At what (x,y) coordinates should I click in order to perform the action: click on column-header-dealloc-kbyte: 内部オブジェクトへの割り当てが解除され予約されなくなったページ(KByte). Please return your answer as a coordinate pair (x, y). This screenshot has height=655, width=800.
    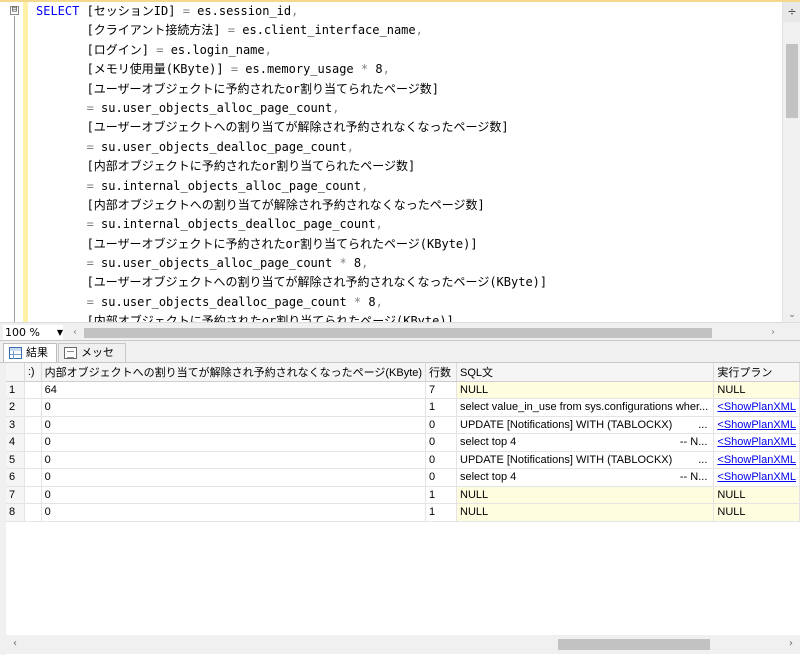
    Looking at the image, I should click on (234, 372).